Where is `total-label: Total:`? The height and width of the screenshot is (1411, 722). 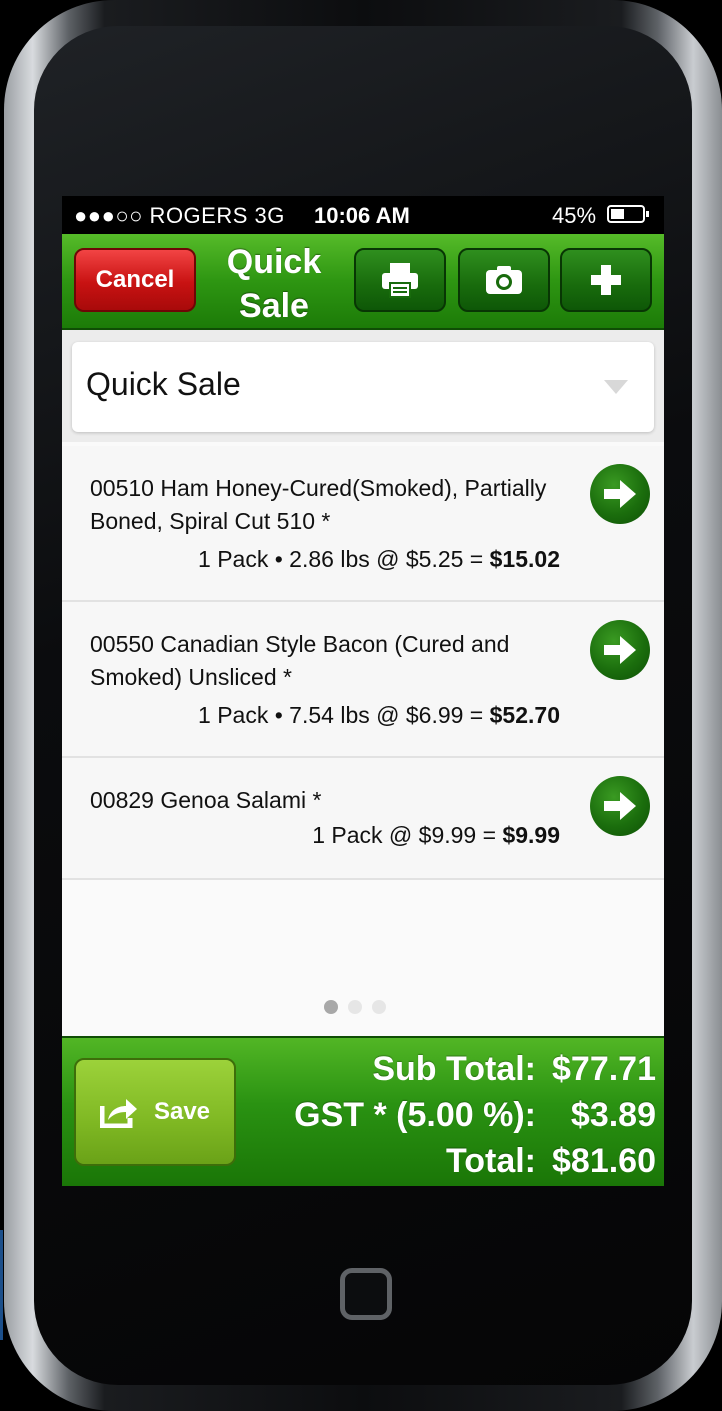 total-label: Total: is located at coordinates (490, 1161).